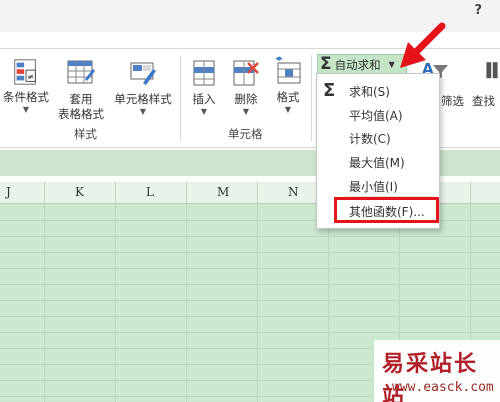  What do you see at coordinates (81, 89) in the screenshot?
I see `table-format-button: 套用 表格格式` at bounding box center [81, 89].